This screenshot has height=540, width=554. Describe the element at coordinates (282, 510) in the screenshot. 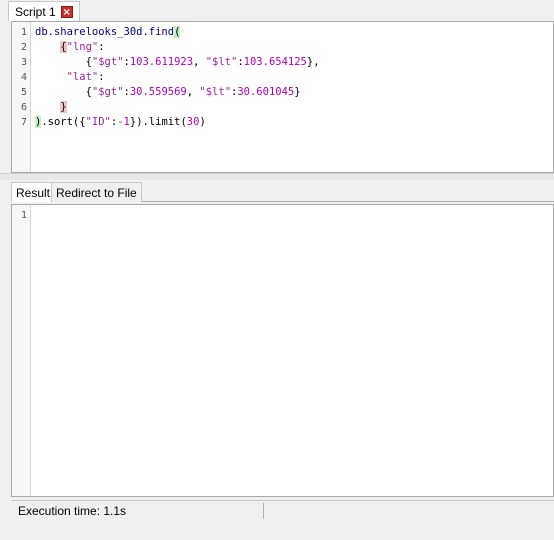

I see `status-bar: Execution time: 1.1s` at that location.